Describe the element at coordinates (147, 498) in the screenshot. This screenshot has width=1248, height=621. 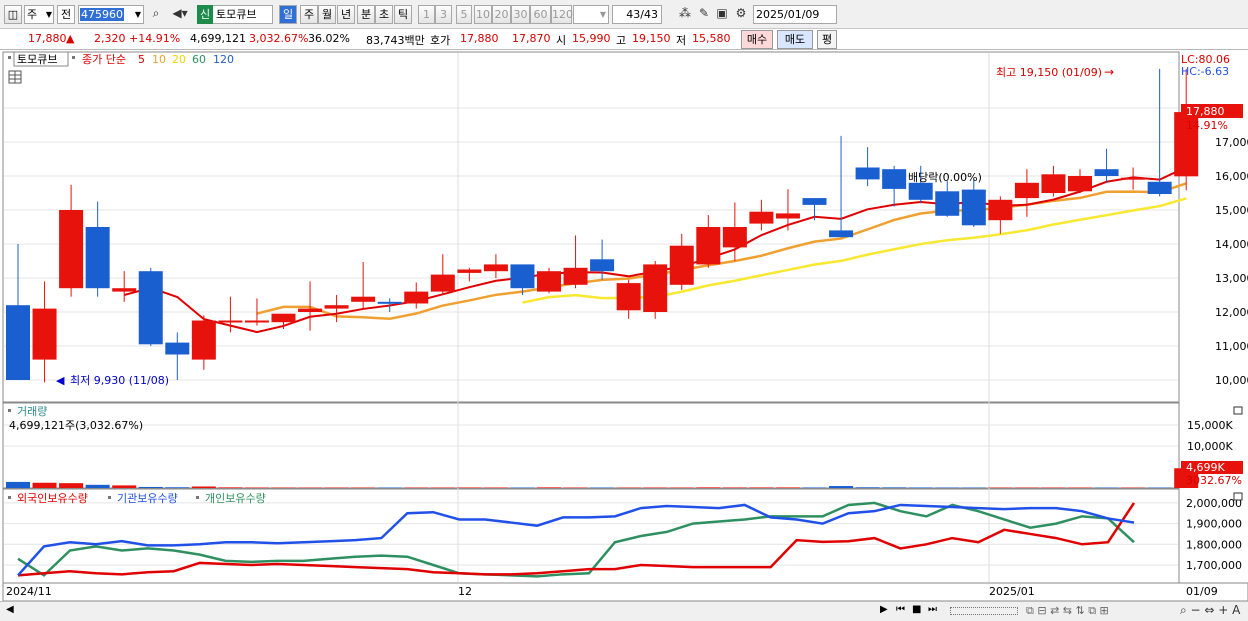
I see `inst-legend: 기관보유수량` at that location.